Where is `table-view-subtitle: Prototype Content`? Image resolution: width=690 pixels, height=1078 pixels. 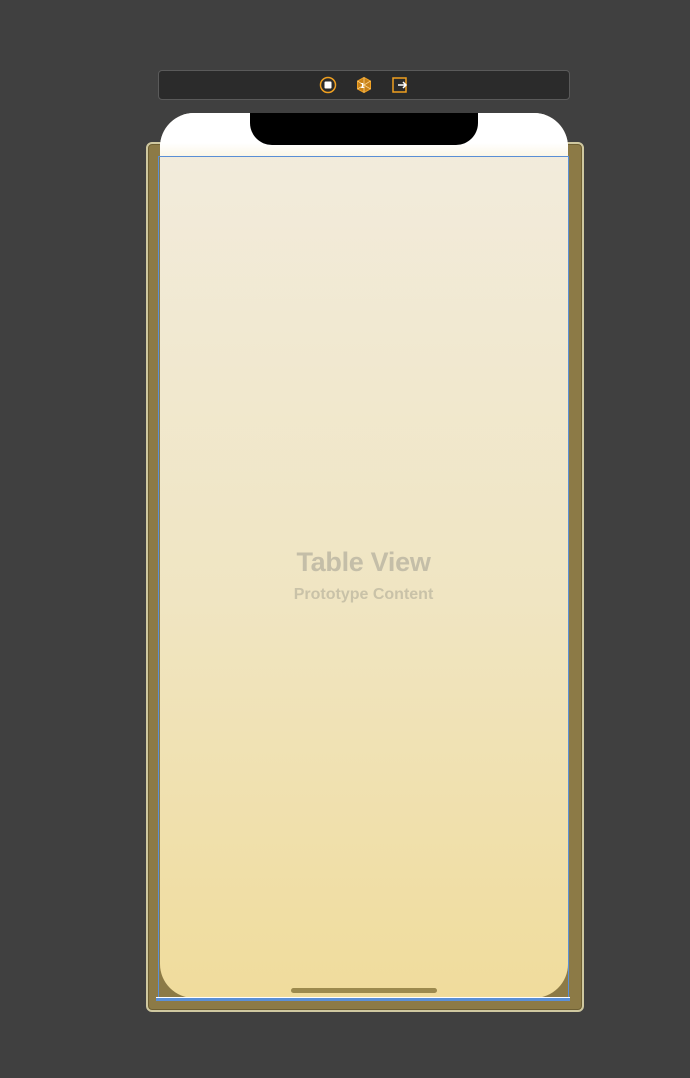 table-view-subtitle: Prototype Content is located at coordinates (363, 594).